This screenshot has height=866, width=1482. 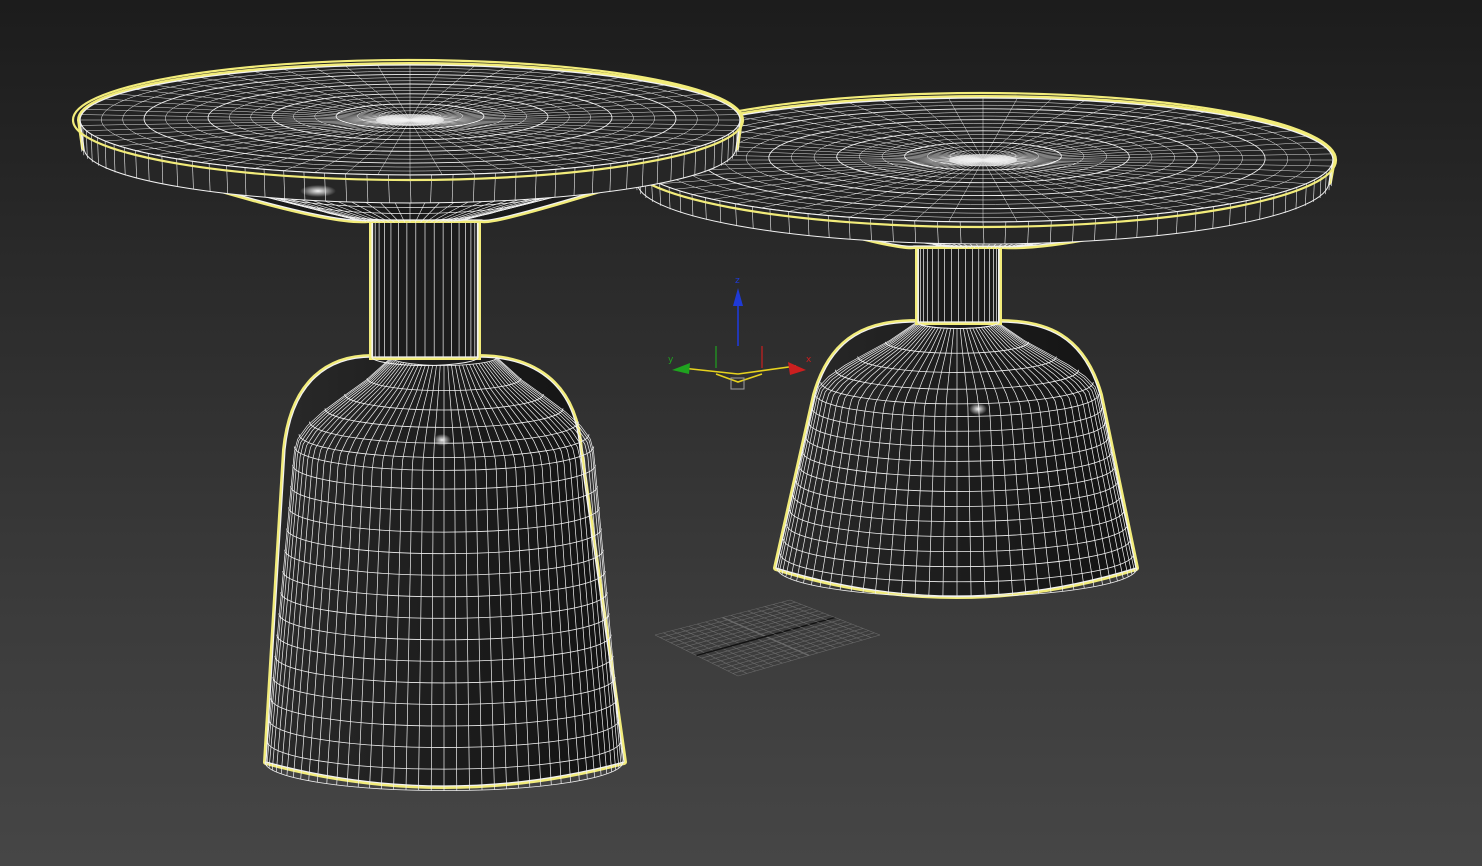 I want to click on base-surface, so click(x=956, y=459).